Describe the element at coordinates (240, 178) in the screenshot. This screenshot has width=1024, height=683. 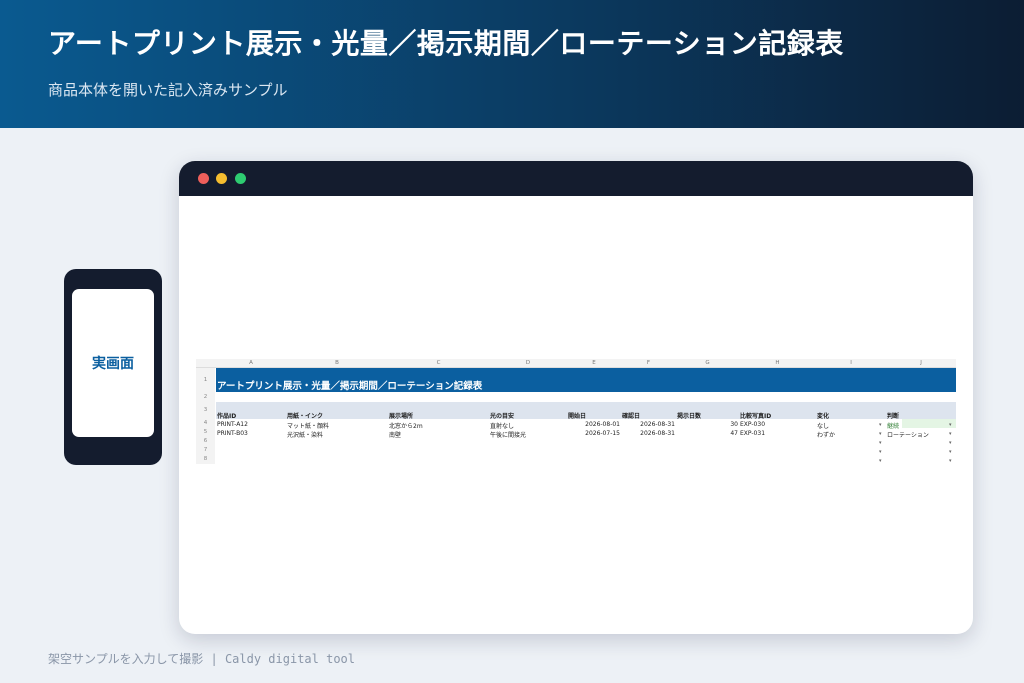
I see `maximize-dot-icon` at that location.